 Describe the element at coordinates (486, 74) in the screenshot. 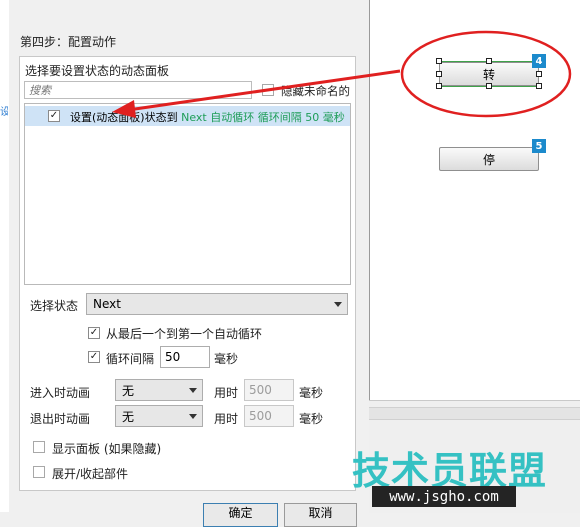

I see `highlight-ellipse` at that location.